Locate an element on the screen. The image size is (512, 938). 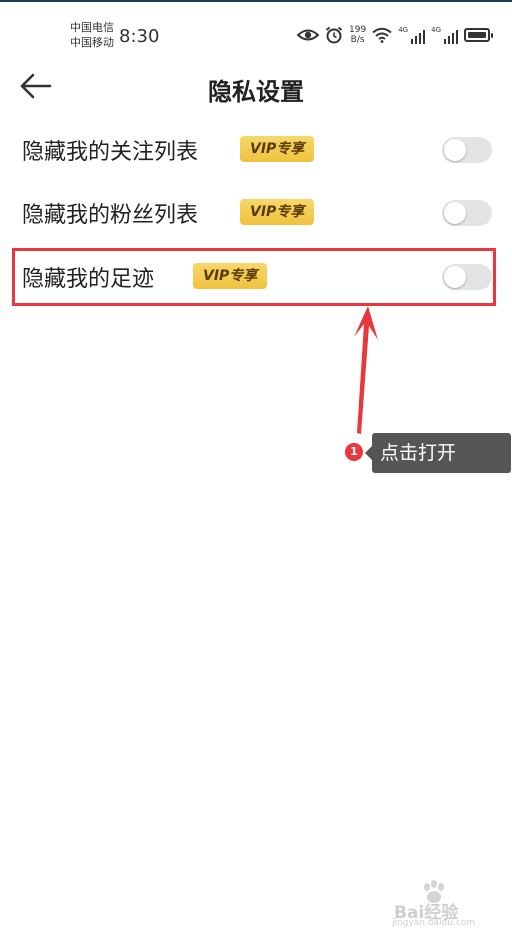
signal-type-label-1: 4G is located at coordinates (403, 30).